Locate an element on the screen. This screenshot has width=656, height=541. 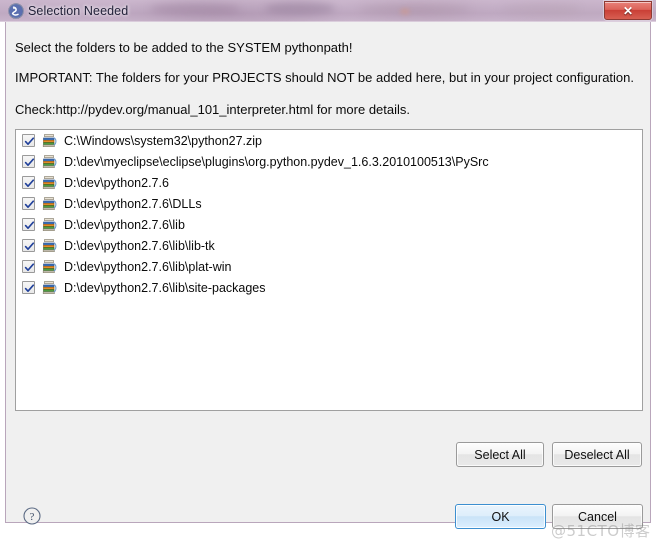
select-all-label: Select All is located at coordinates (500, 454).